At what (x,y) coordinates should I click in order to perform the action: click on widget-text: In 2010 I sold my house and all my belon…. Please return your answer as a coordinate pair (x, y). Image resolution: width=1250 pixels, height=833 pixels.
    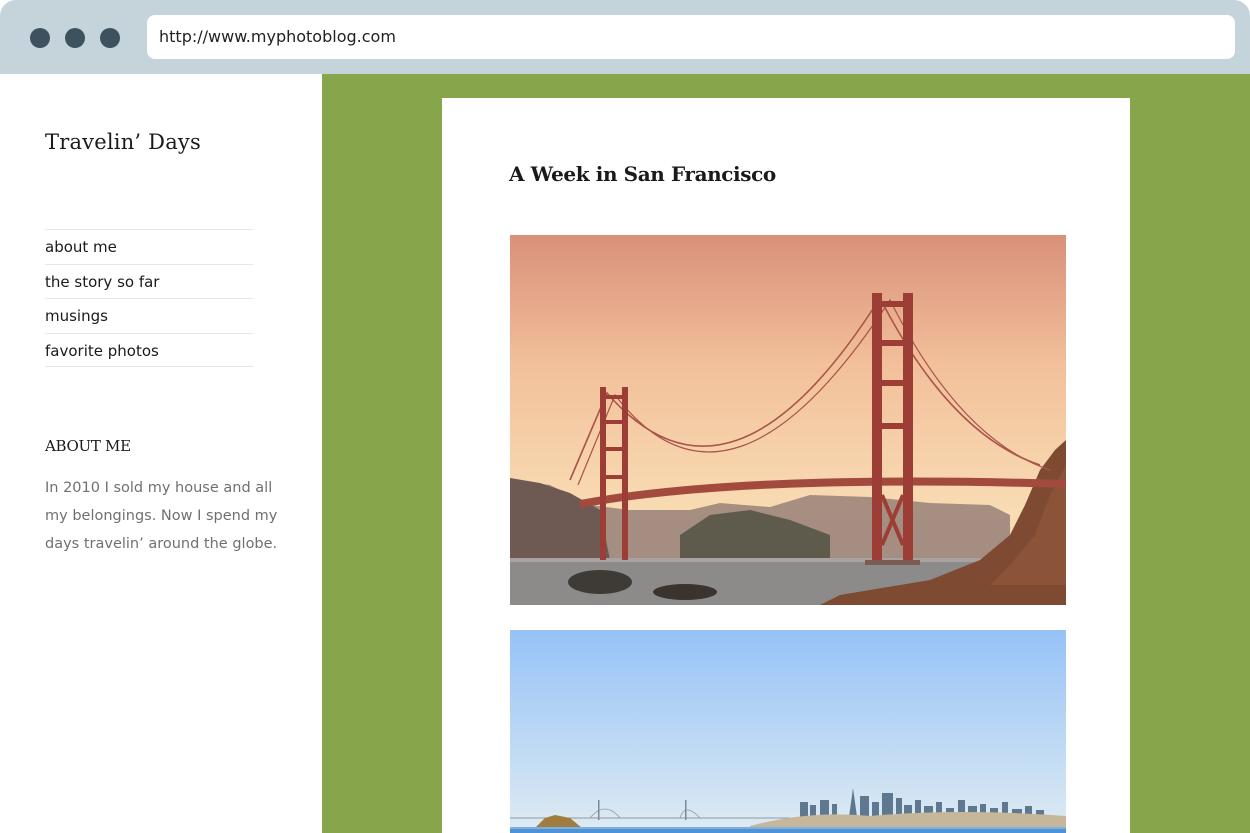
    Looking at the image, I should click on (161, 516).